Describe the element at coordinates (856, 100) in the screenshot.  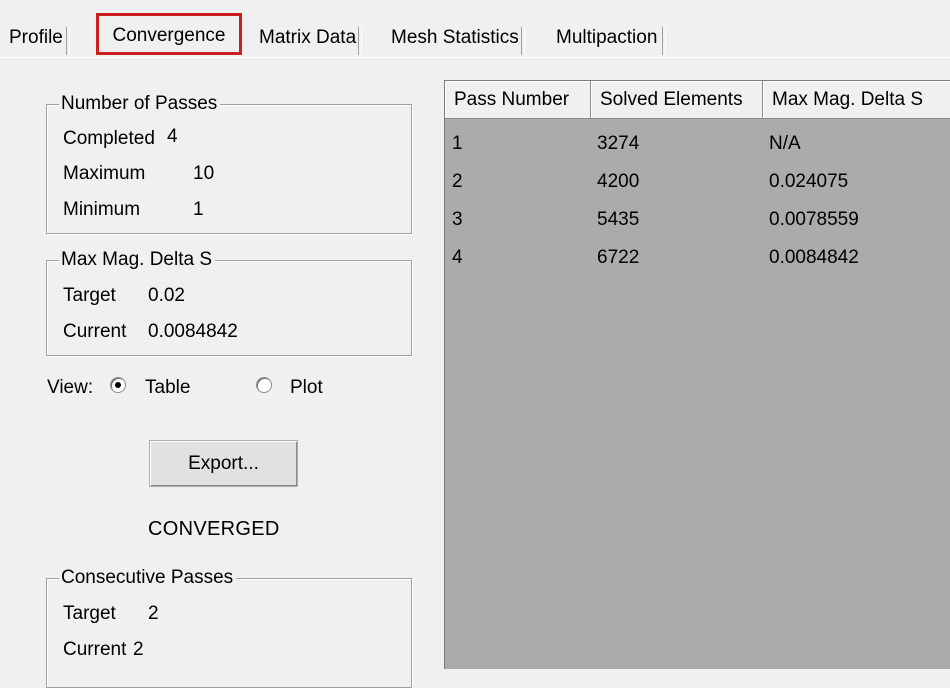
I see `column-header-max-mag-delta-s: Max Mag. Delta S` at that location.